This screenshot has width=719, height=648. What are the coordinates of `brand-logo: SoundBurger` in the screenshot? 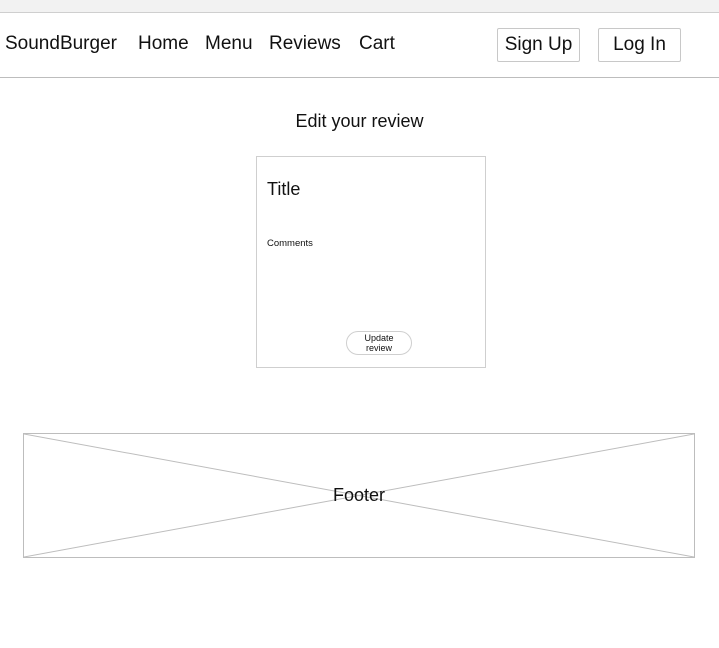 It's located at (61, 44).